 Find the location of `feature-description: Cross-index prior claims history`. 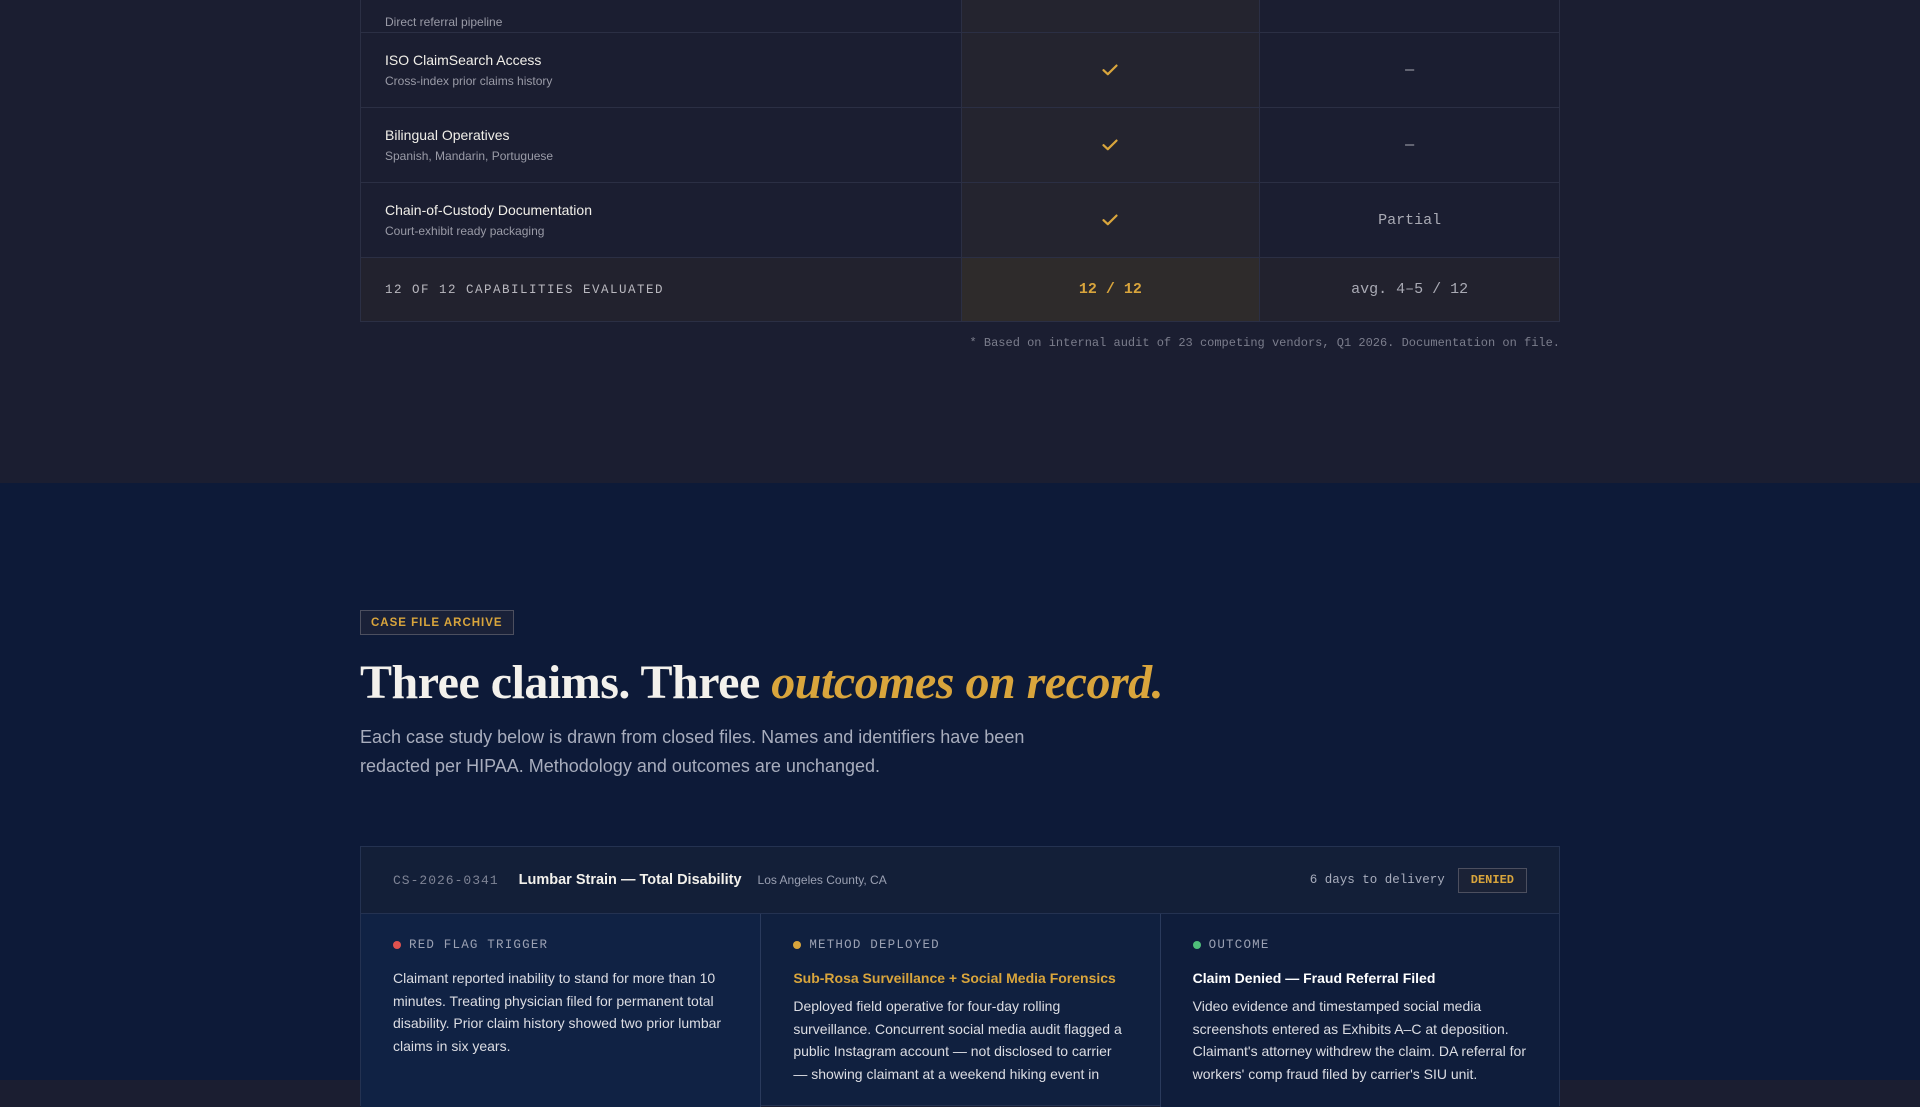

feature-description: Cross-index prior claims history is located at coordinates (469, 81).